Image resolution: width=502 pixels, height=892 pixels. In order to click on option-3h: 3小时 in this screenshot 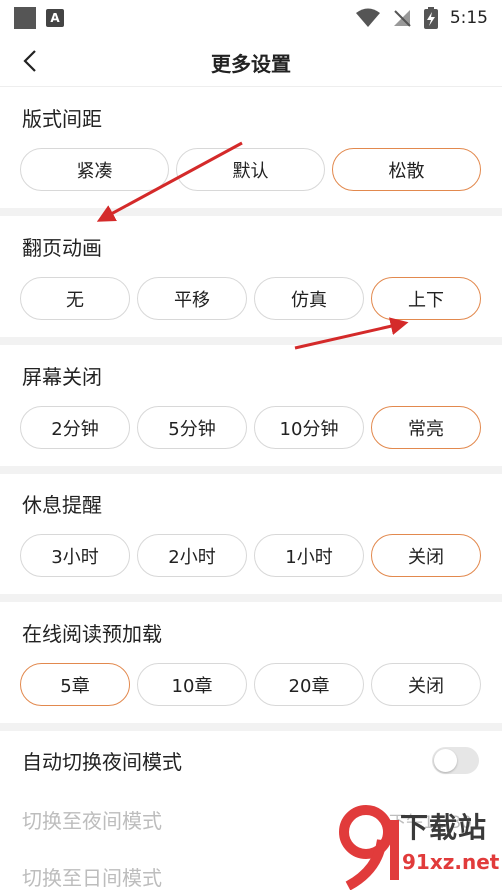, I will do `click(75, 555)`.